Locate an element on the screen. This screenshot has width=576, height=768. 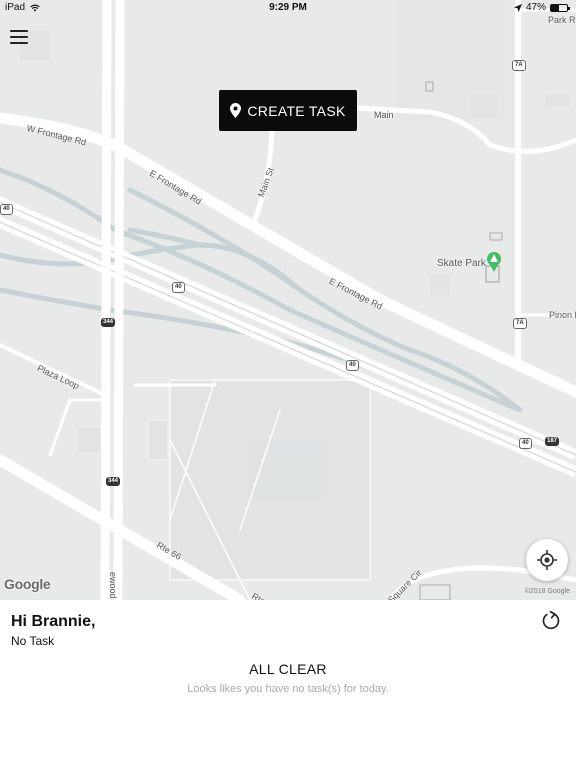
crosshair-icon is located at coordinates (547, 560).